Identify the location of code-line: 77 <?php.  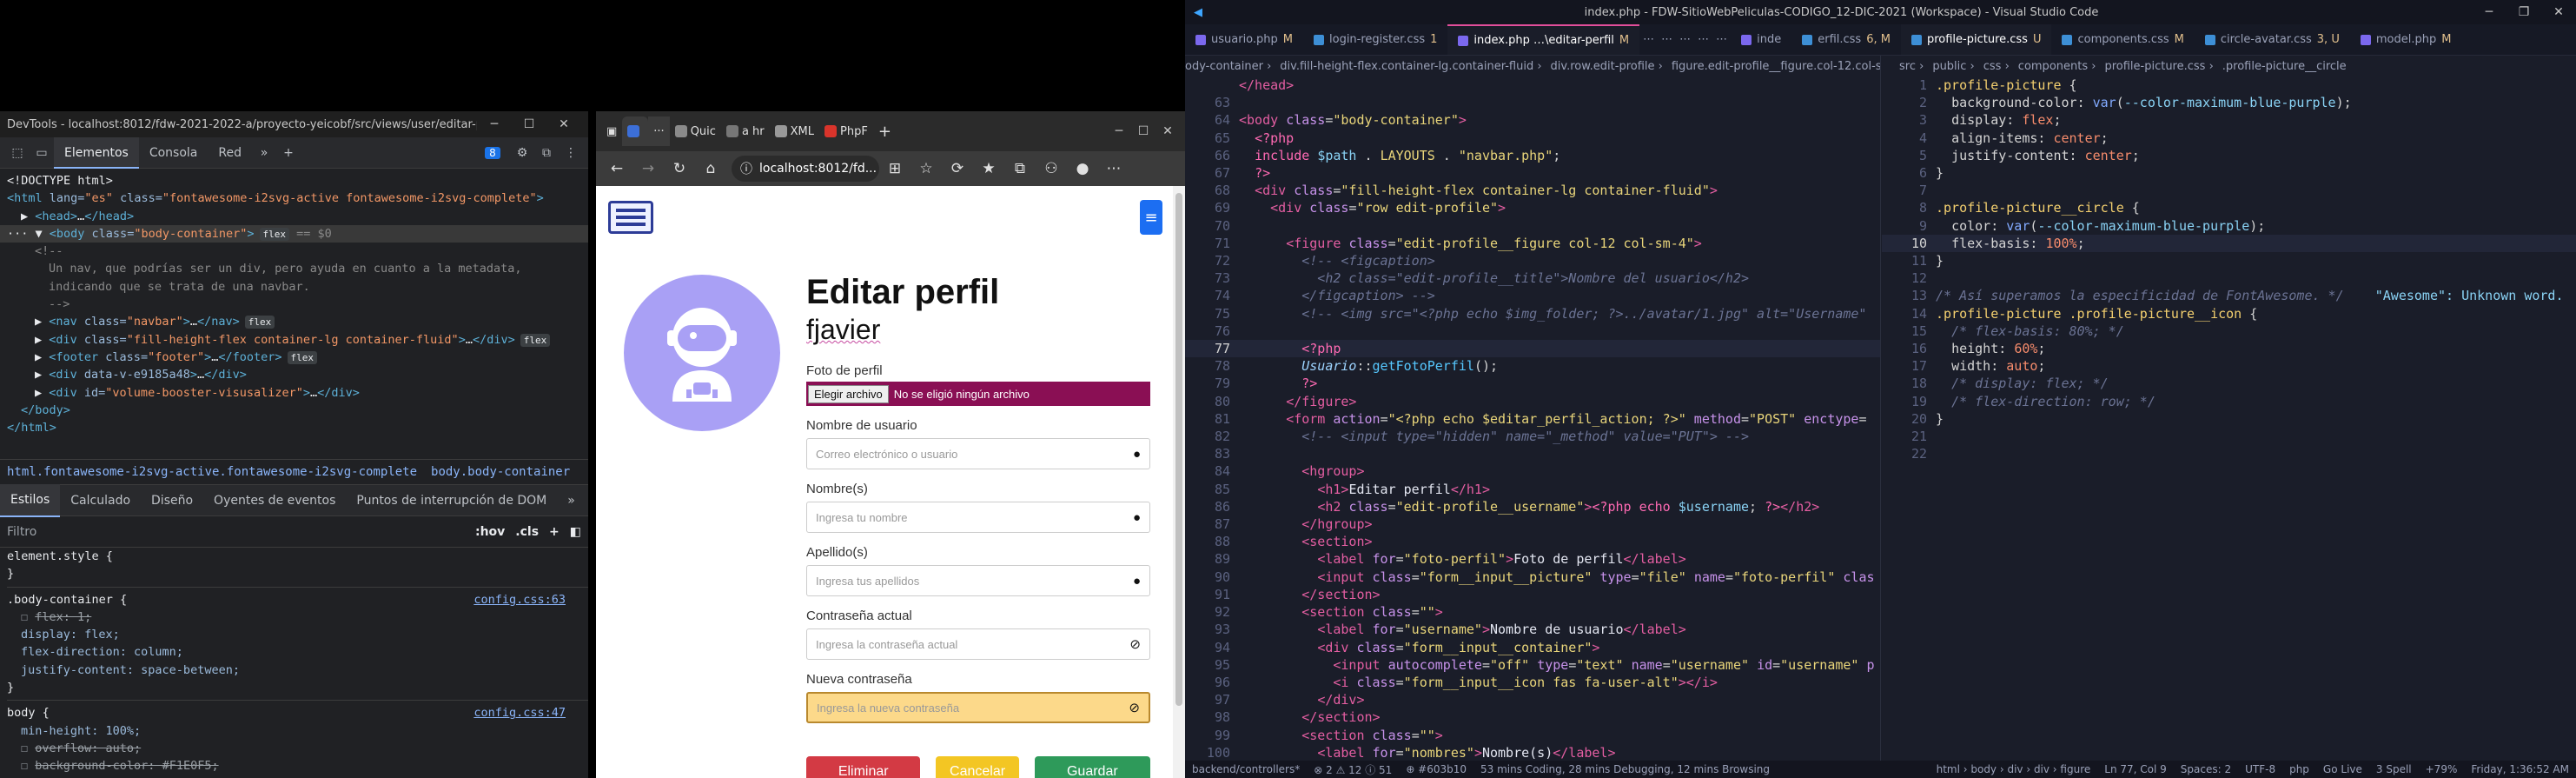
(1532, 349).